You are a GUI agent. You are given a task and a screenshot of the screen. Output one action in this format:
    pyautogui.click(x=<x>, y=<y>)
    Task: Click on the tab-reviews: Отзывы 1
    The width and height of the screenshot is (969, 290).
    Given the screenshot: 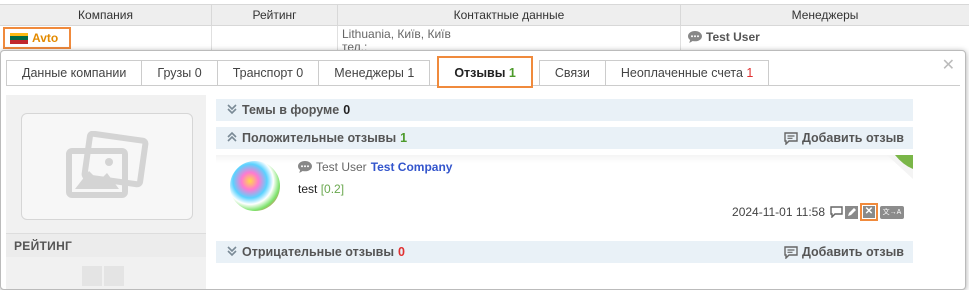 What is the action you would take?
    pyautogui.click(x=485, y=72)
    